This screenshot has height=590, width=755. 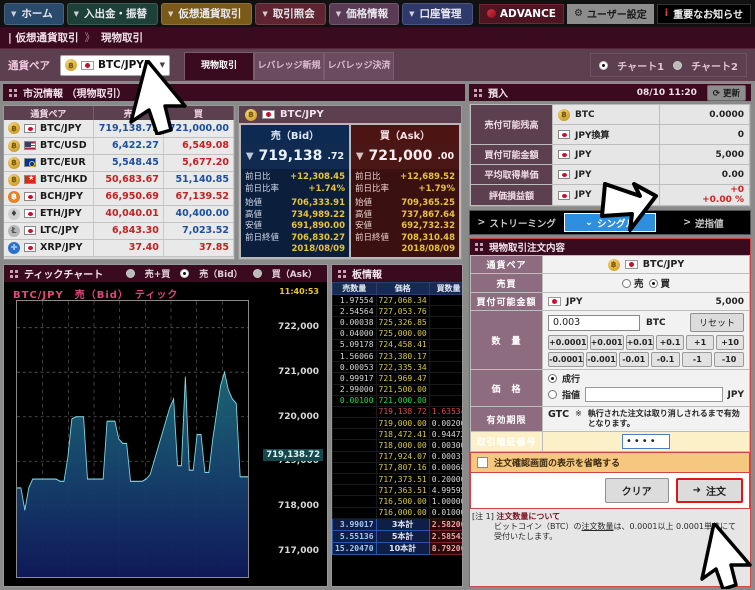 I want to click on order-book-row: 718,472.410.94472, so click(x=397, y=434).